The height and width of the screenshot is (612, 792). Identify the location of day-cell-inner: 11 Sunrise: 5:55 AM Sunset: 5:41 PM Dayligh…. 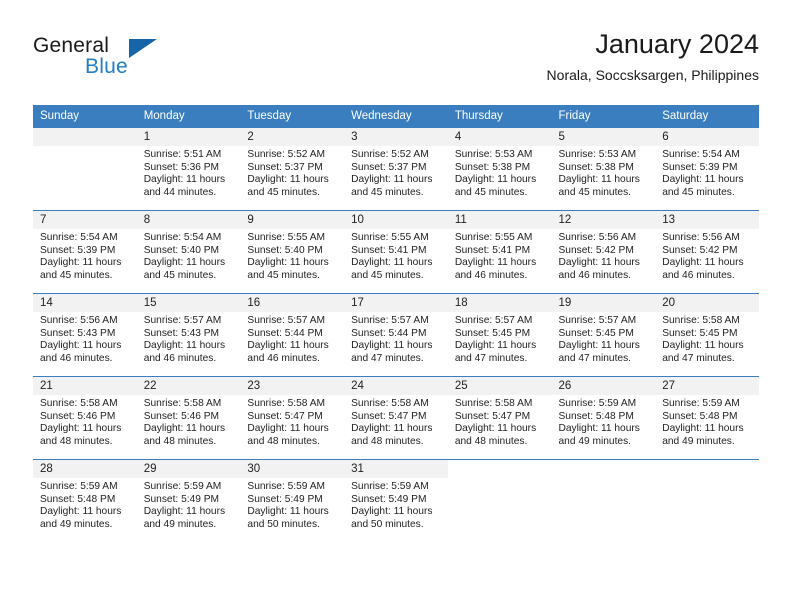
(499, 252).